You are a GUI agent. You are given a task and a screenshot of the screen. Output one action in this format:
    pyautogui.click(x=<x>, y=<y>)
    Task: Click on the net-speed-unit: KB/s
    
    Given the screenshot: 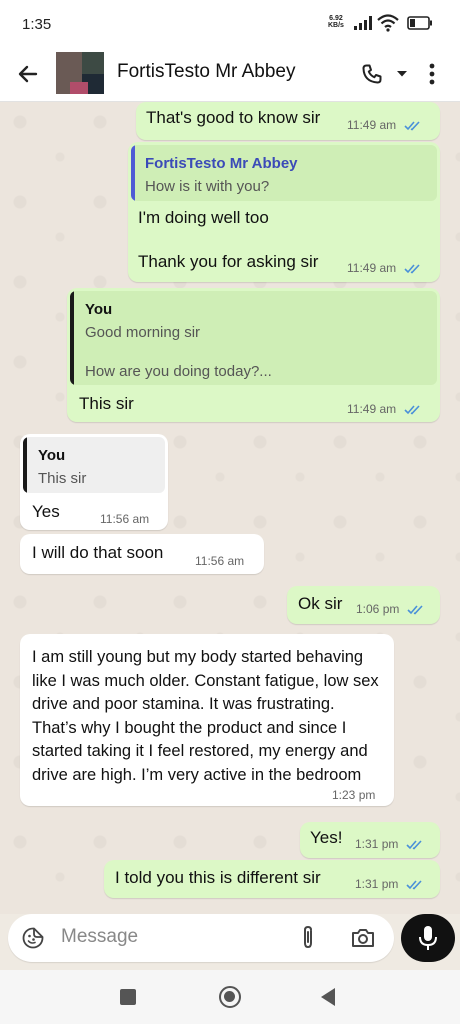 What is the action you would take?
    pyautogui.click(x=336, y=25)
    